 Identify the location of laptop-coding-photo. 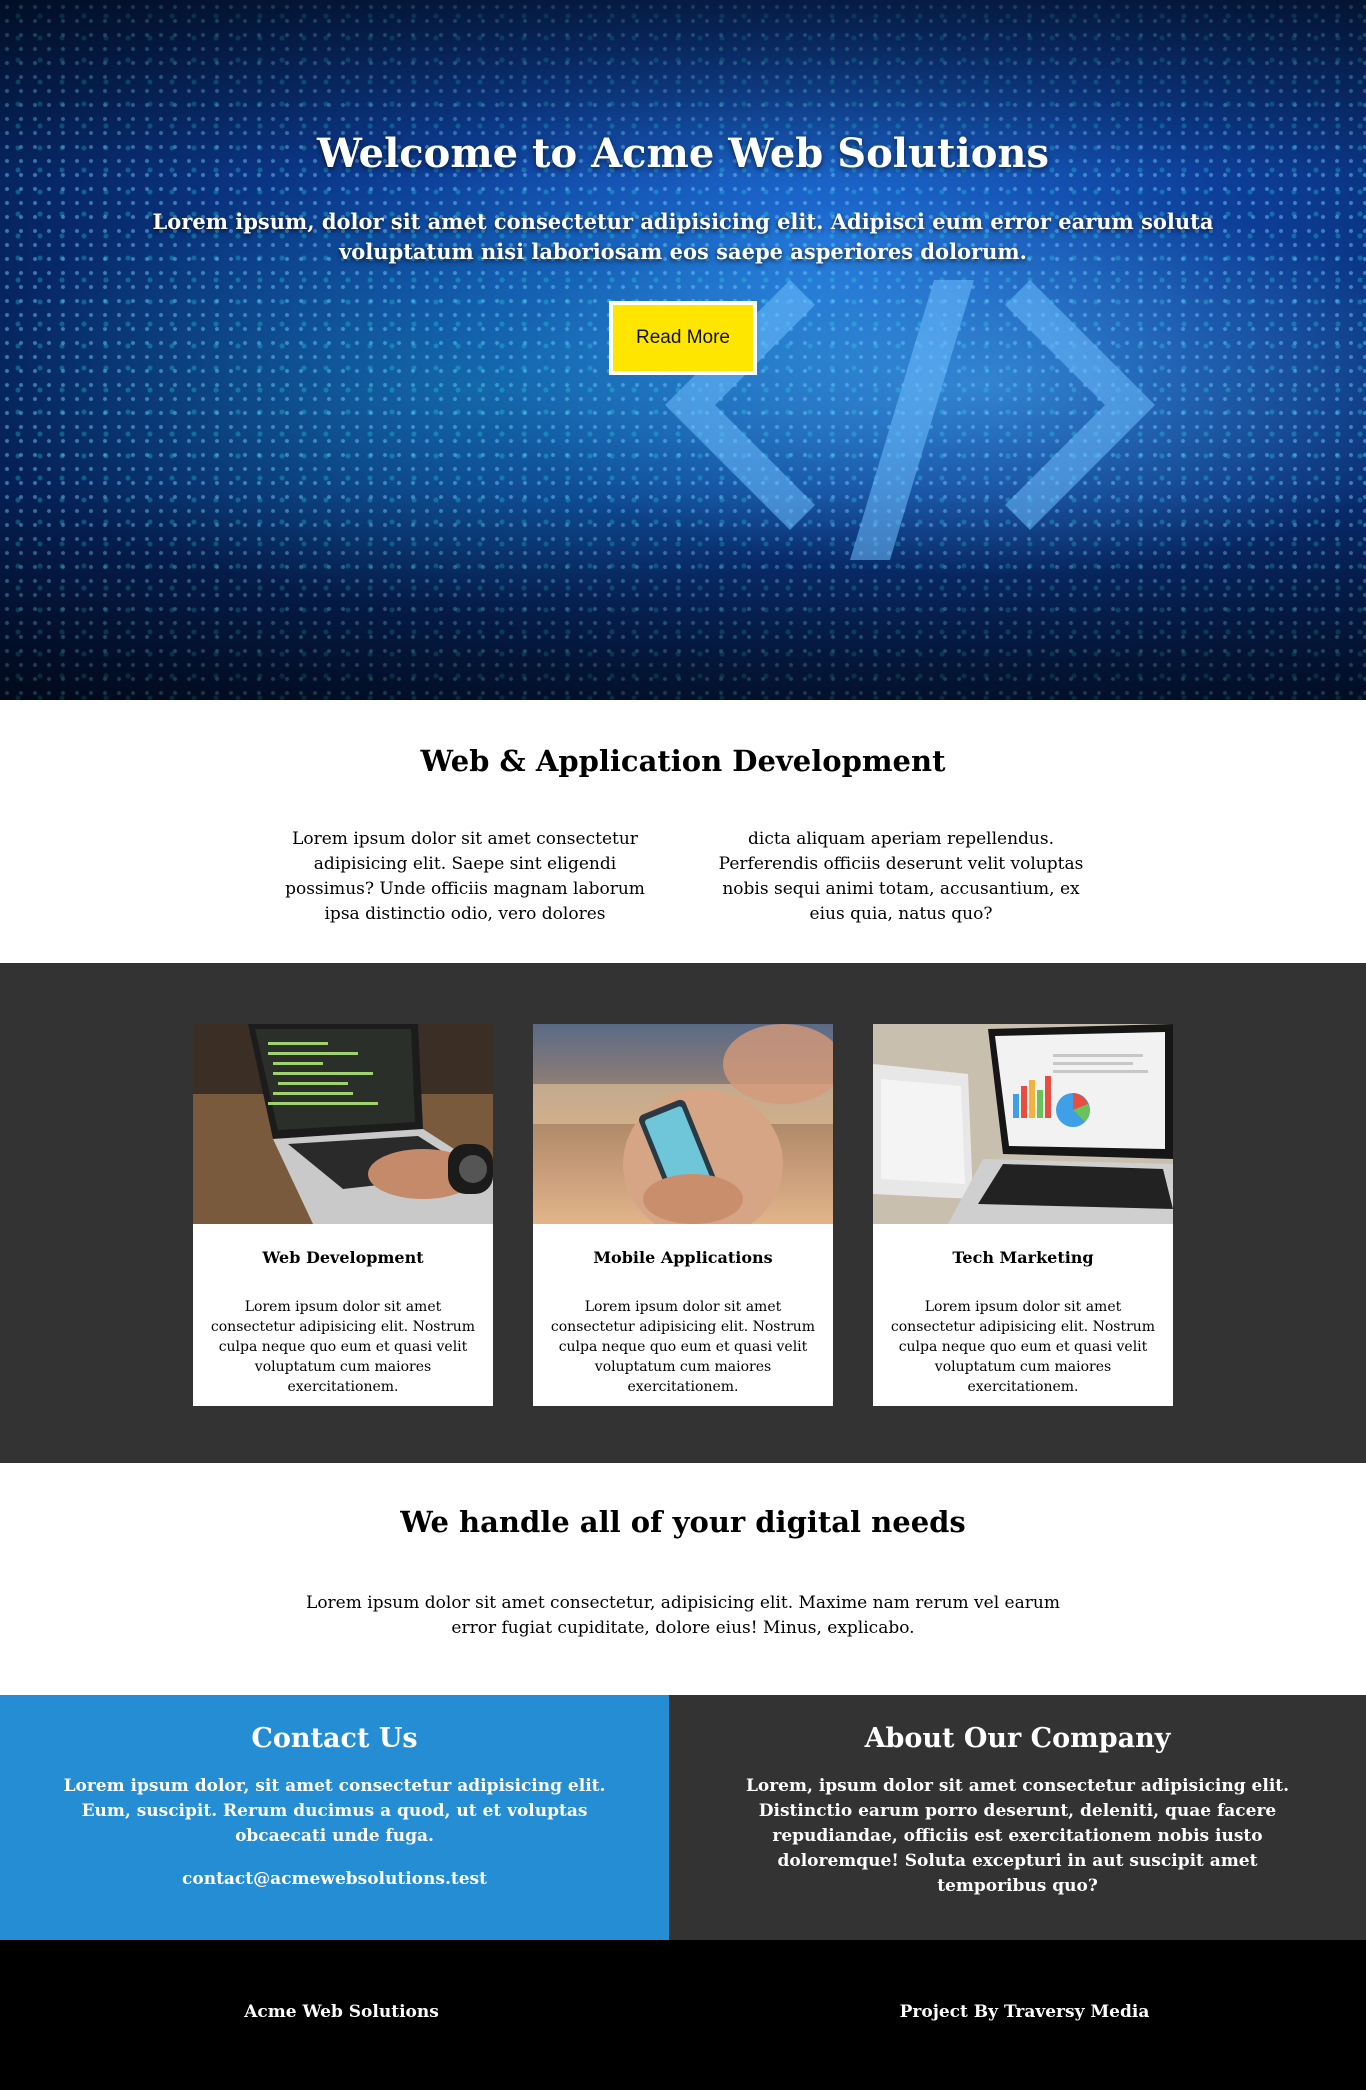
(343, 1124).